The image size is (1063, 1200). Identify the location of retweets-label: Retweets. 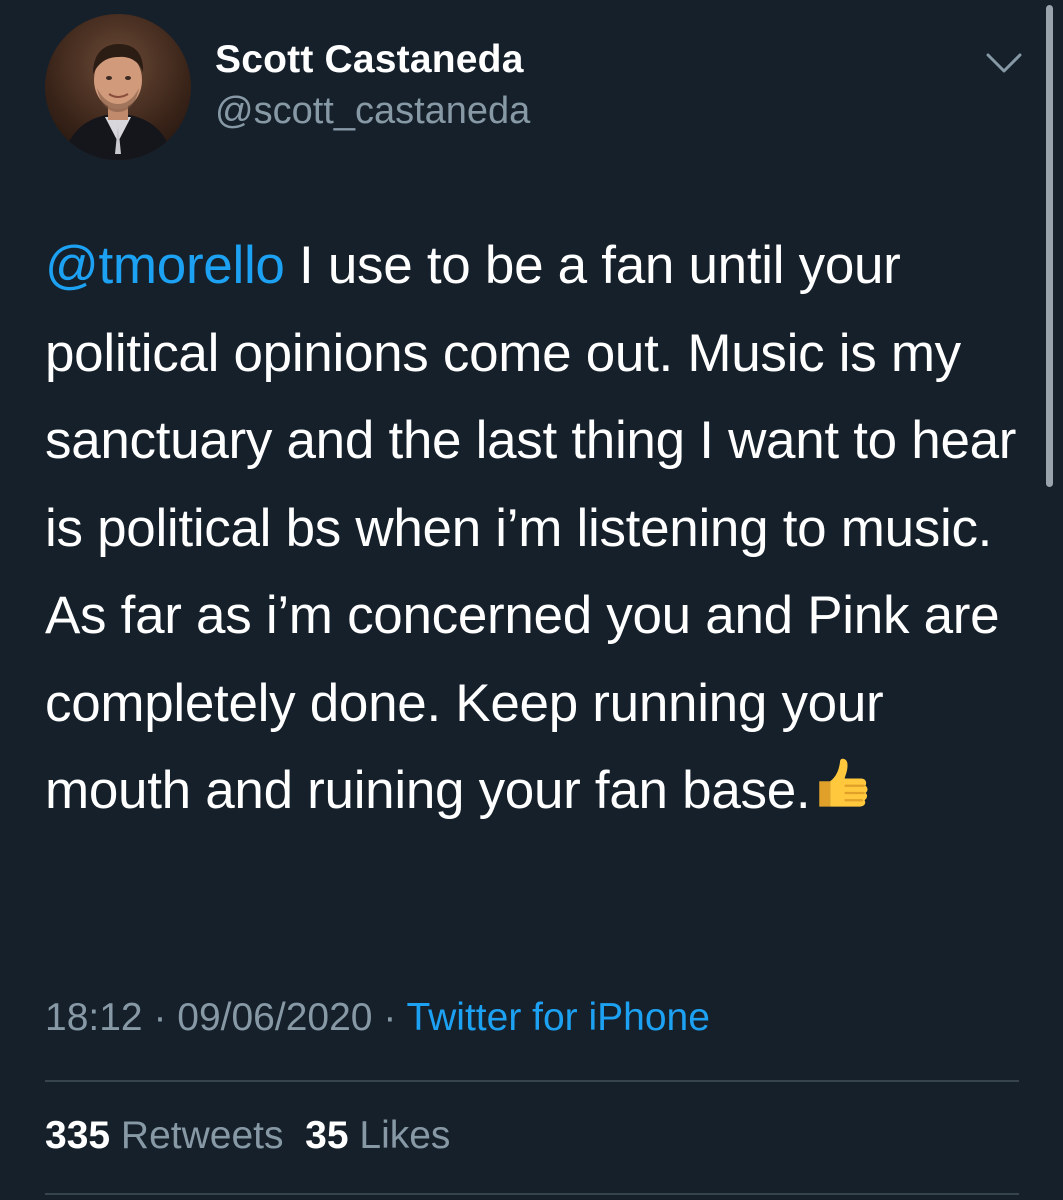
(197, 1135).